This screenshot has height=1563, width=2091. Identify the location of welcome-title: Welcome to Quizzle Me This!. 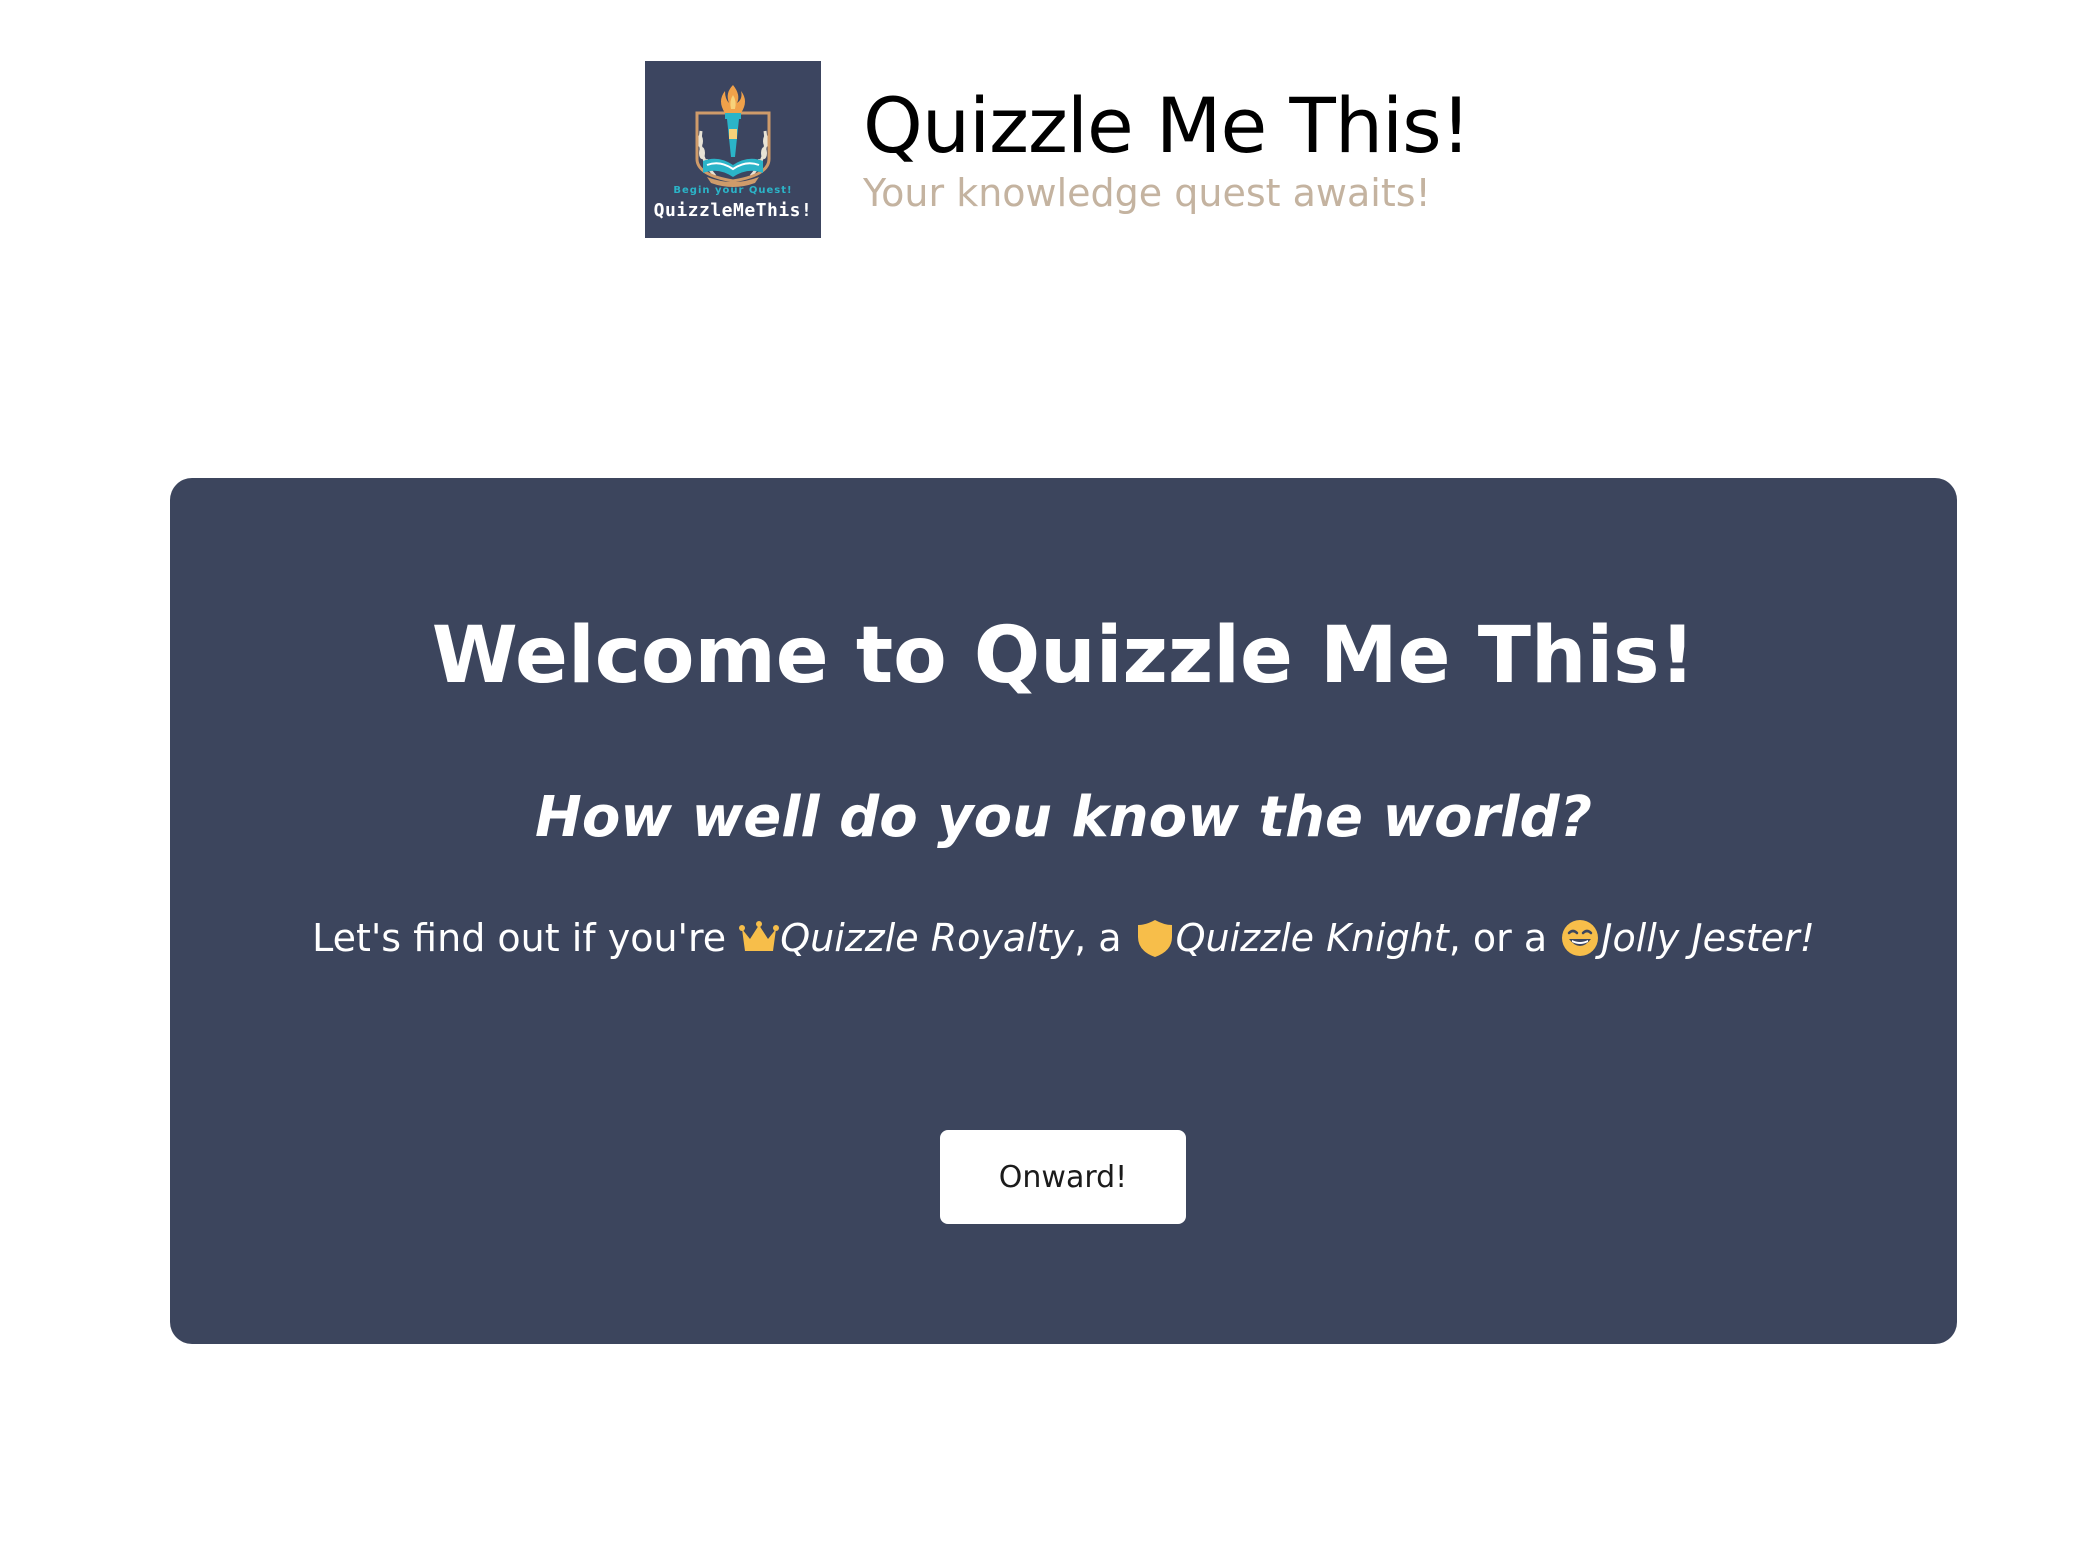
(1063, 656).